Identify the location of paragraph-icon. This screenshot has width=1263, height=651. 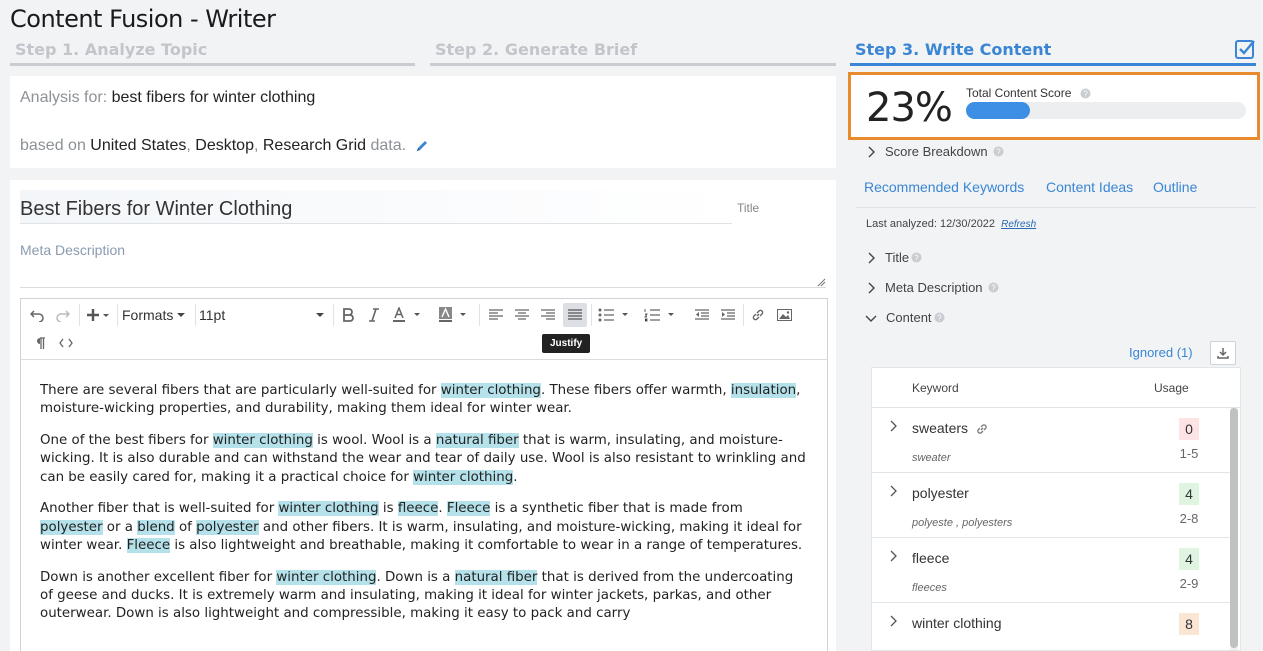
(40, 343).